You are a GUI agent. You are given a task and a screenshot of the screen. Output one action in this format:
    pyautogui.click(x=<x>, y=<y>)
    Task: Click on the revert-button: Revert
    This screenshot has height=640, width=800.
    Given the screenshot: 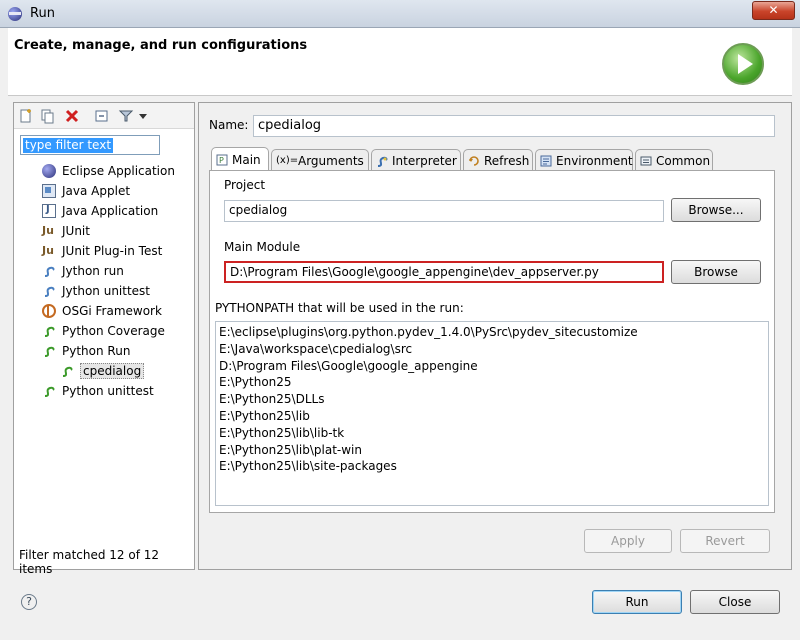 What is the action you would take?
    pyautogui.click(x=725, y=541)
    